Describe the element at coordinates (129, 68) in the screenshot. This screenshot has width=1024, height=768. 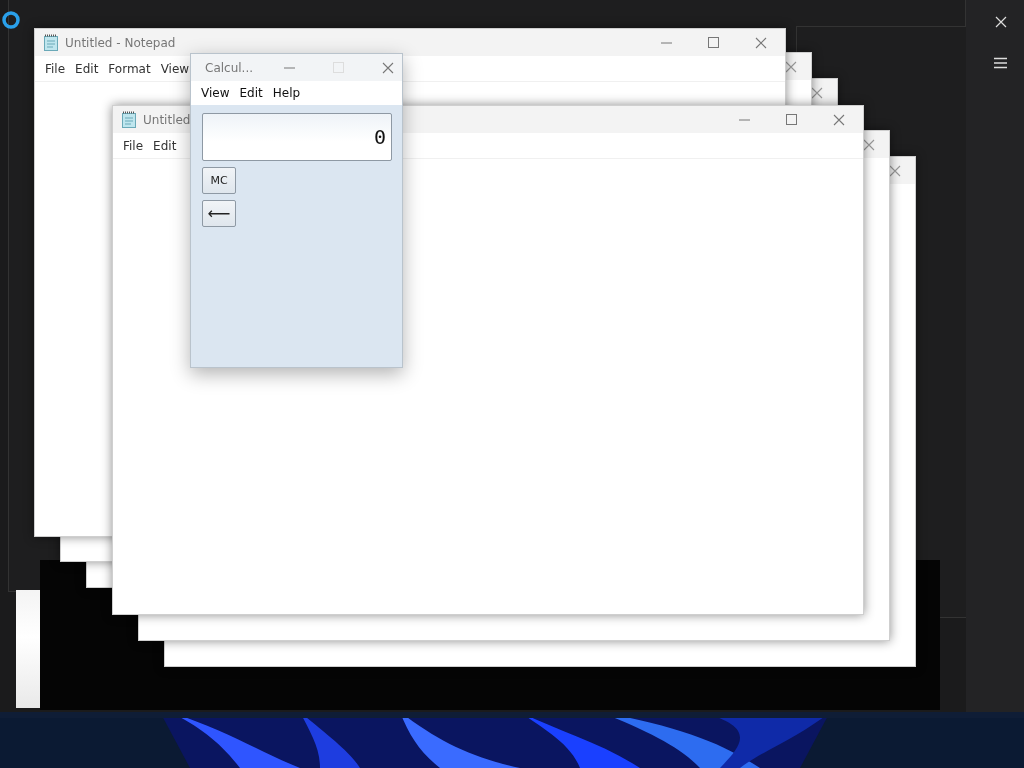
I see `menu-item: Format` at that location.